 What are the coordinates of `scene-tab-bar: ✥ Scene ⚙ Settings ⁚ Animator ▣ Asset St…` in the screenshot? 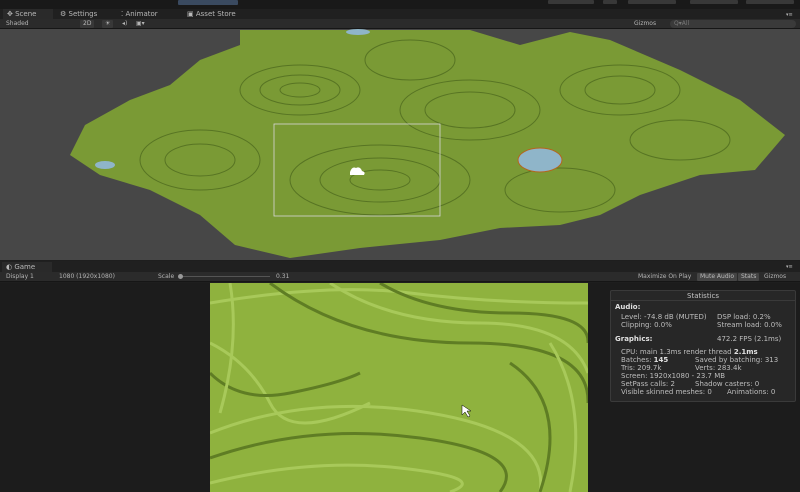 It's located at (400, 14).